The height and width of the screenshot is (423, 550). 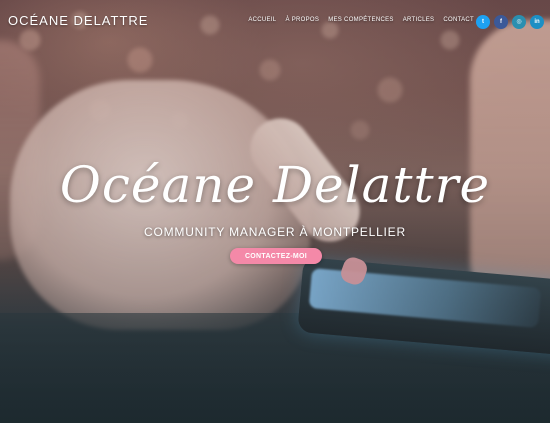 I want to click on hero-title: Océane Delattre, so click(x=275, y=185).